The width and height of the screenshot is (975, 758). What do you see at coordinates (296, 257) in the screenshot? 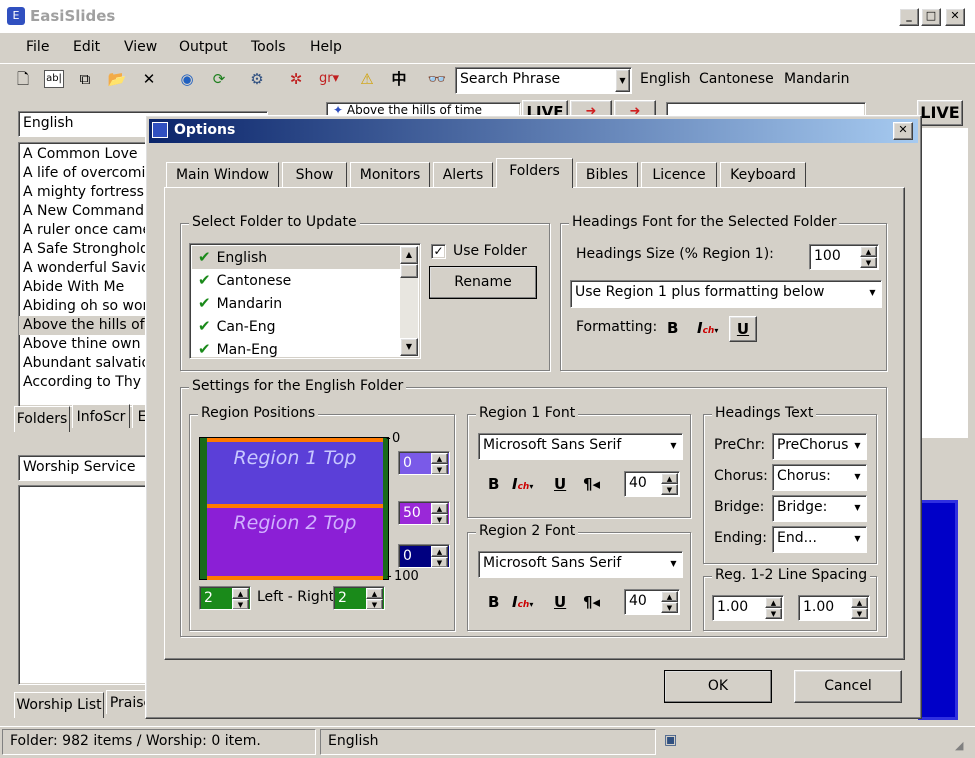
I see `folder-item: ✔ English` at bounding box center [296, 257].